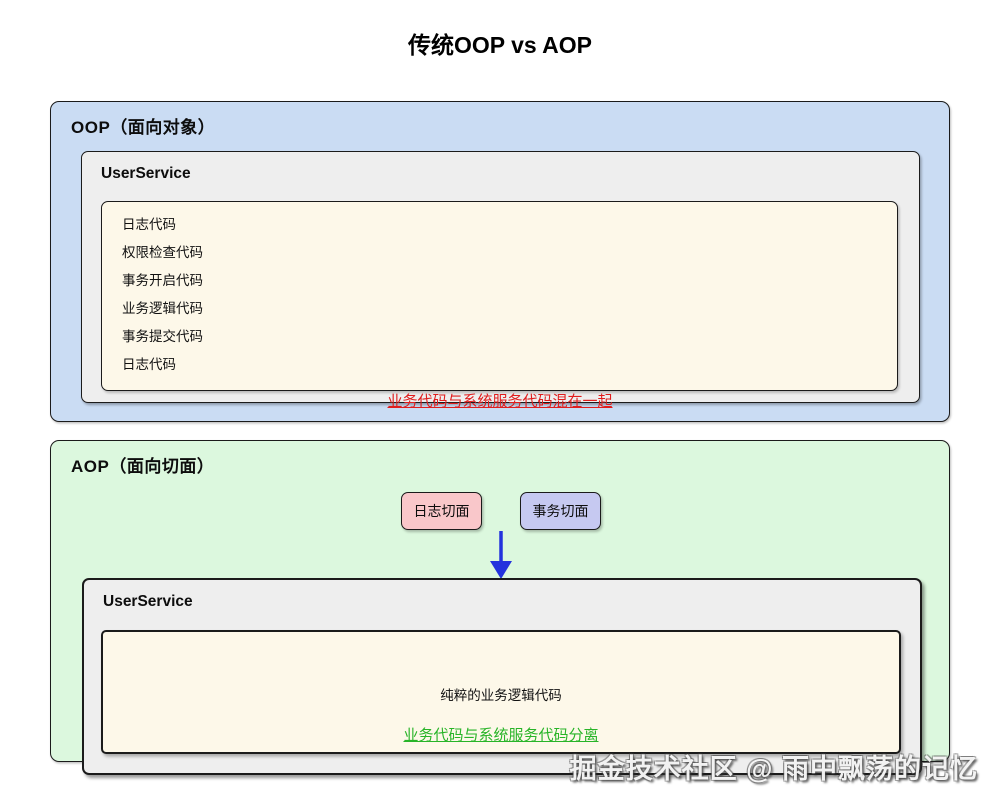  Describe the element at coordinates (773, 769) in the screenshot. I see `watermark: 掘金技术社区 @ 雨中飘荡的记忆` at that location.